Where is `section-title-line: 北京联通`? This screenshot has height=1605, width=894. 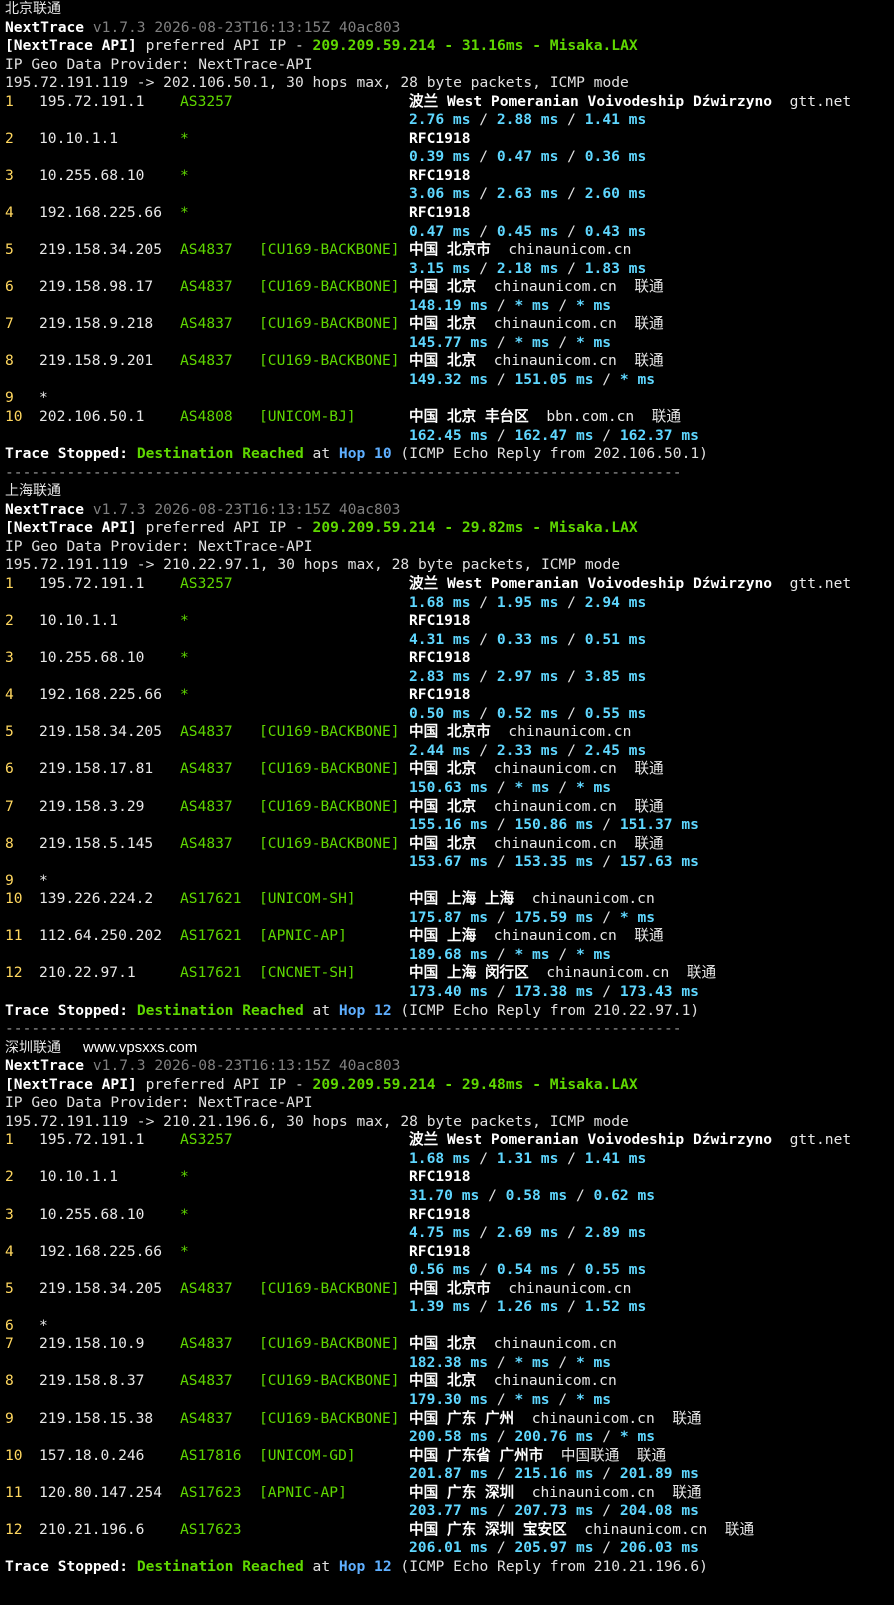
section-title-line: 北京联通 is located at coordinates (449, 9).